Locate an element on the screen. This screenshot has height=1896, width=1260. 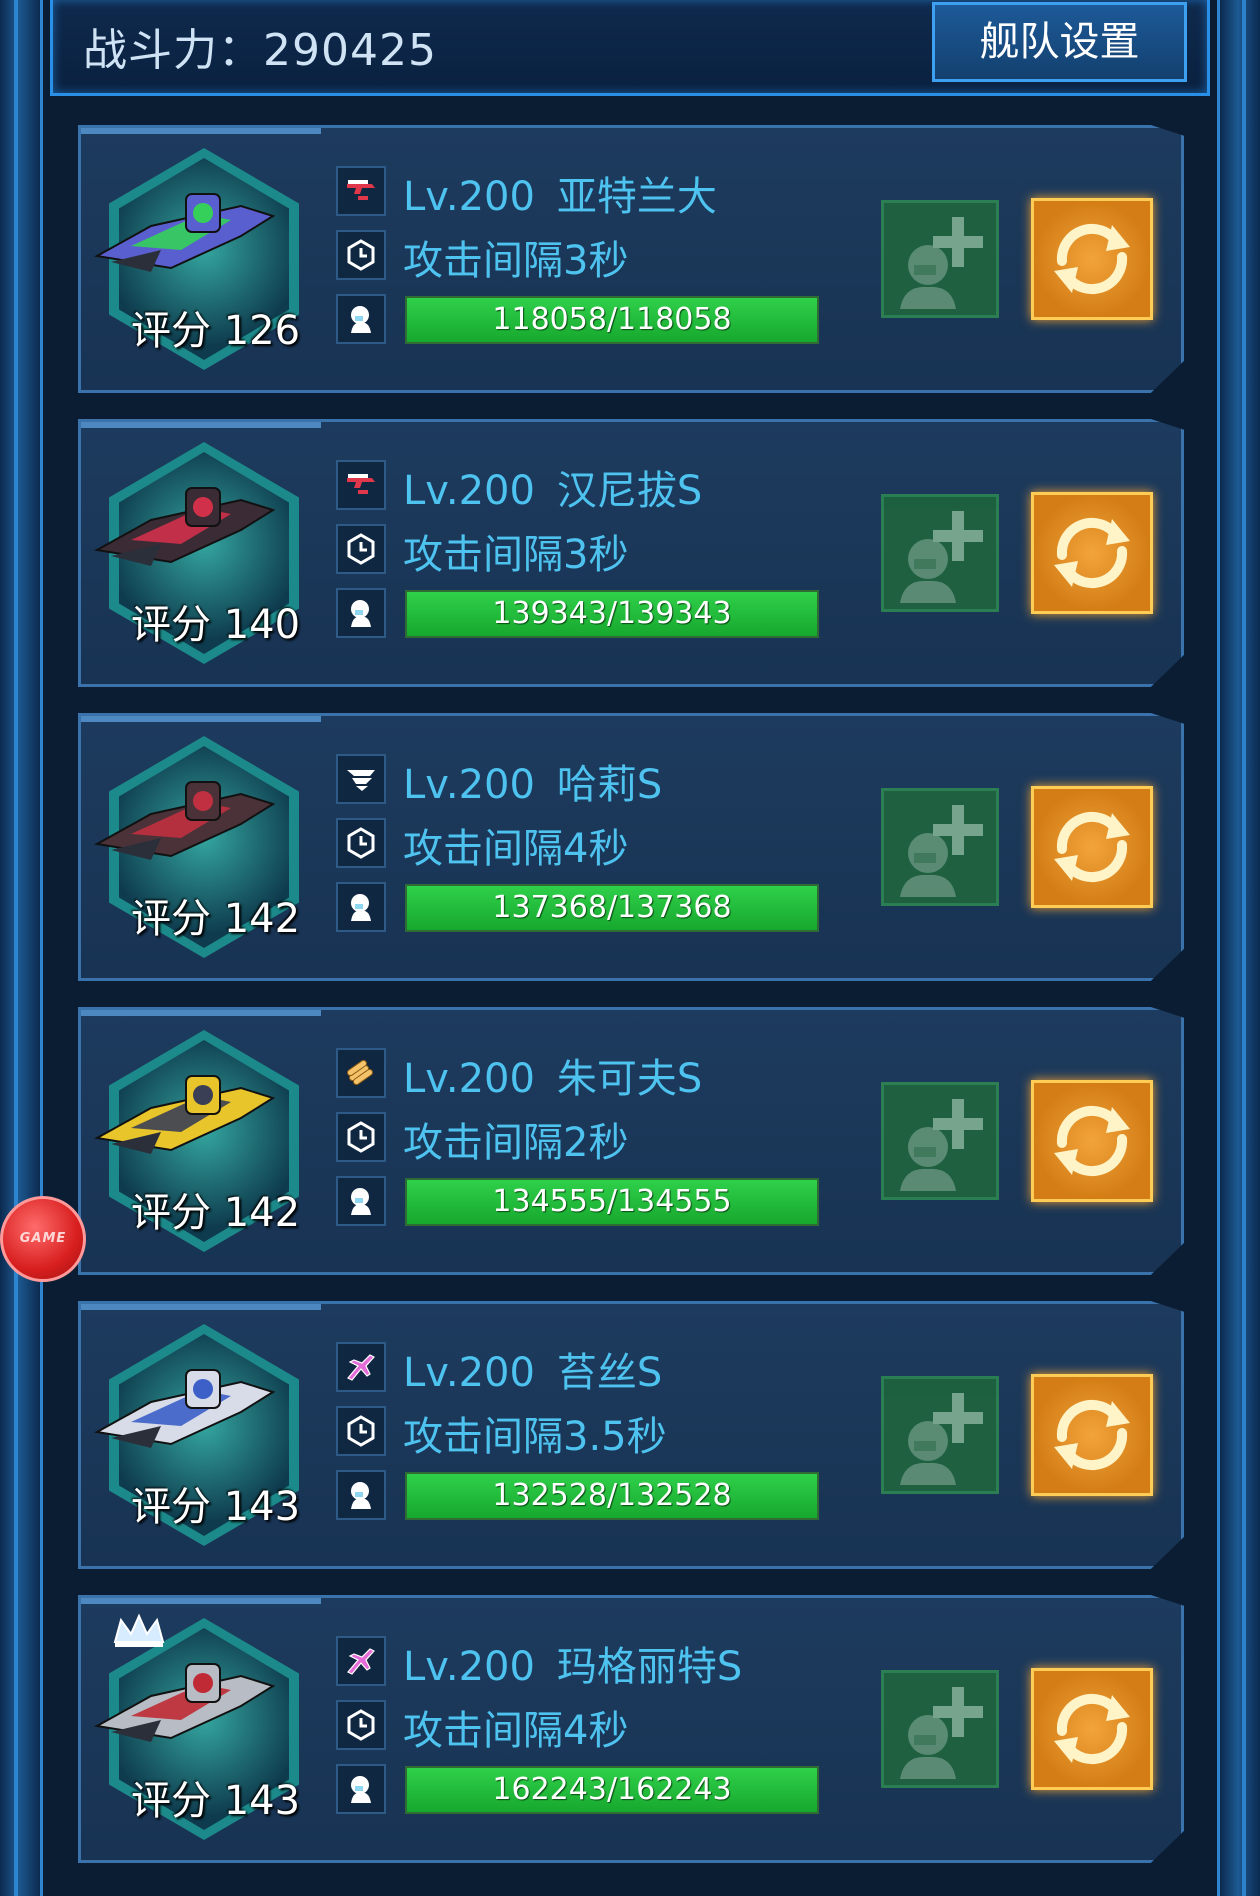
ship-score: 评分 143 is located at coordinates (216, 1801).